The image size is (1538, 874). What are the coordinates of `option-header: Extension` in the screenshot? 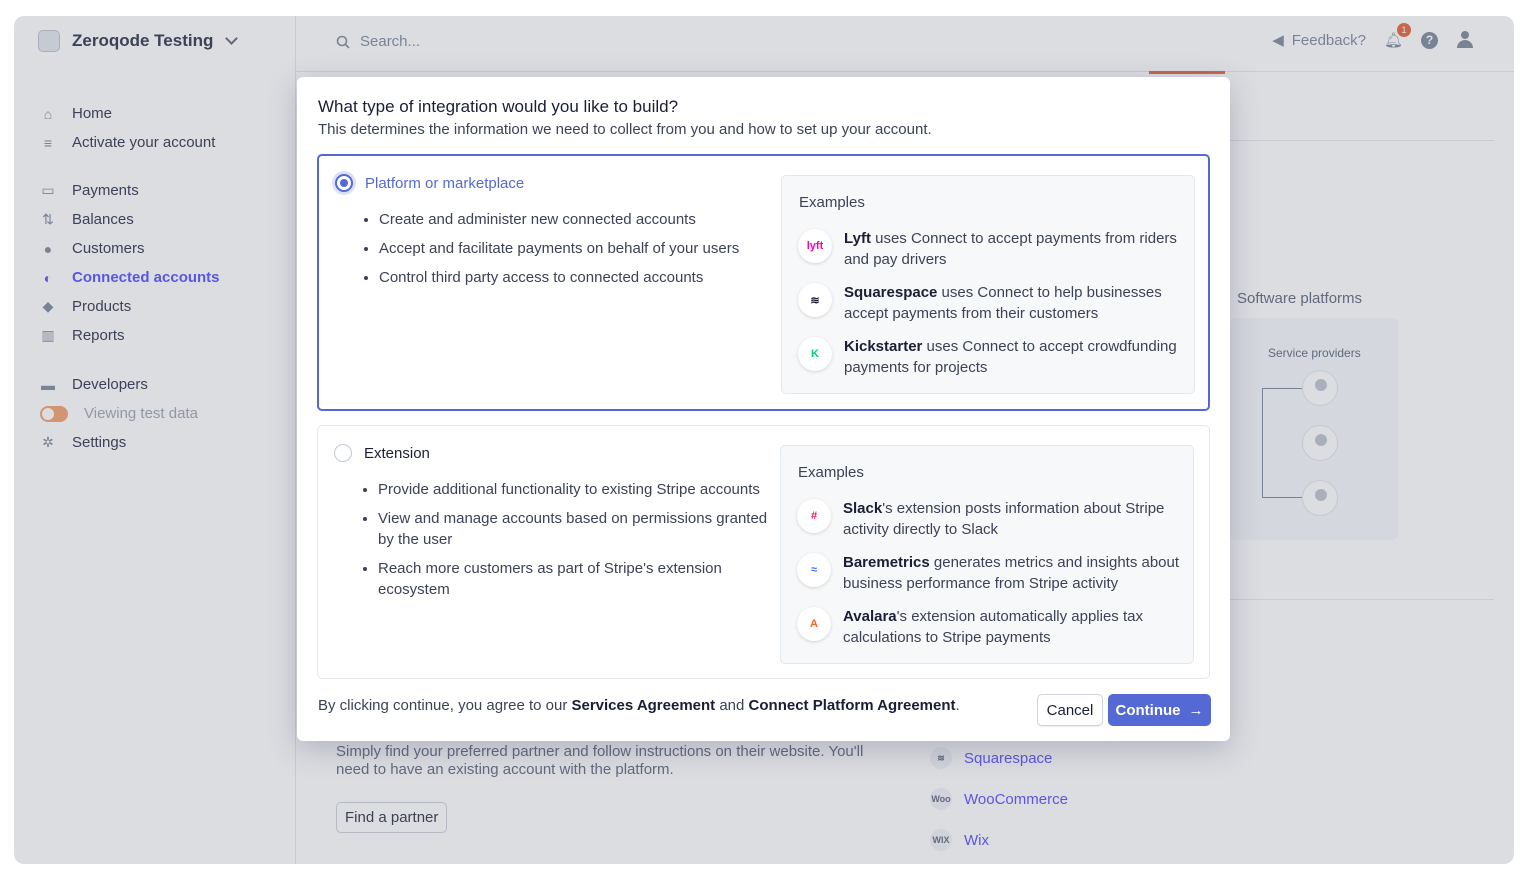 It's located at (382, 453).